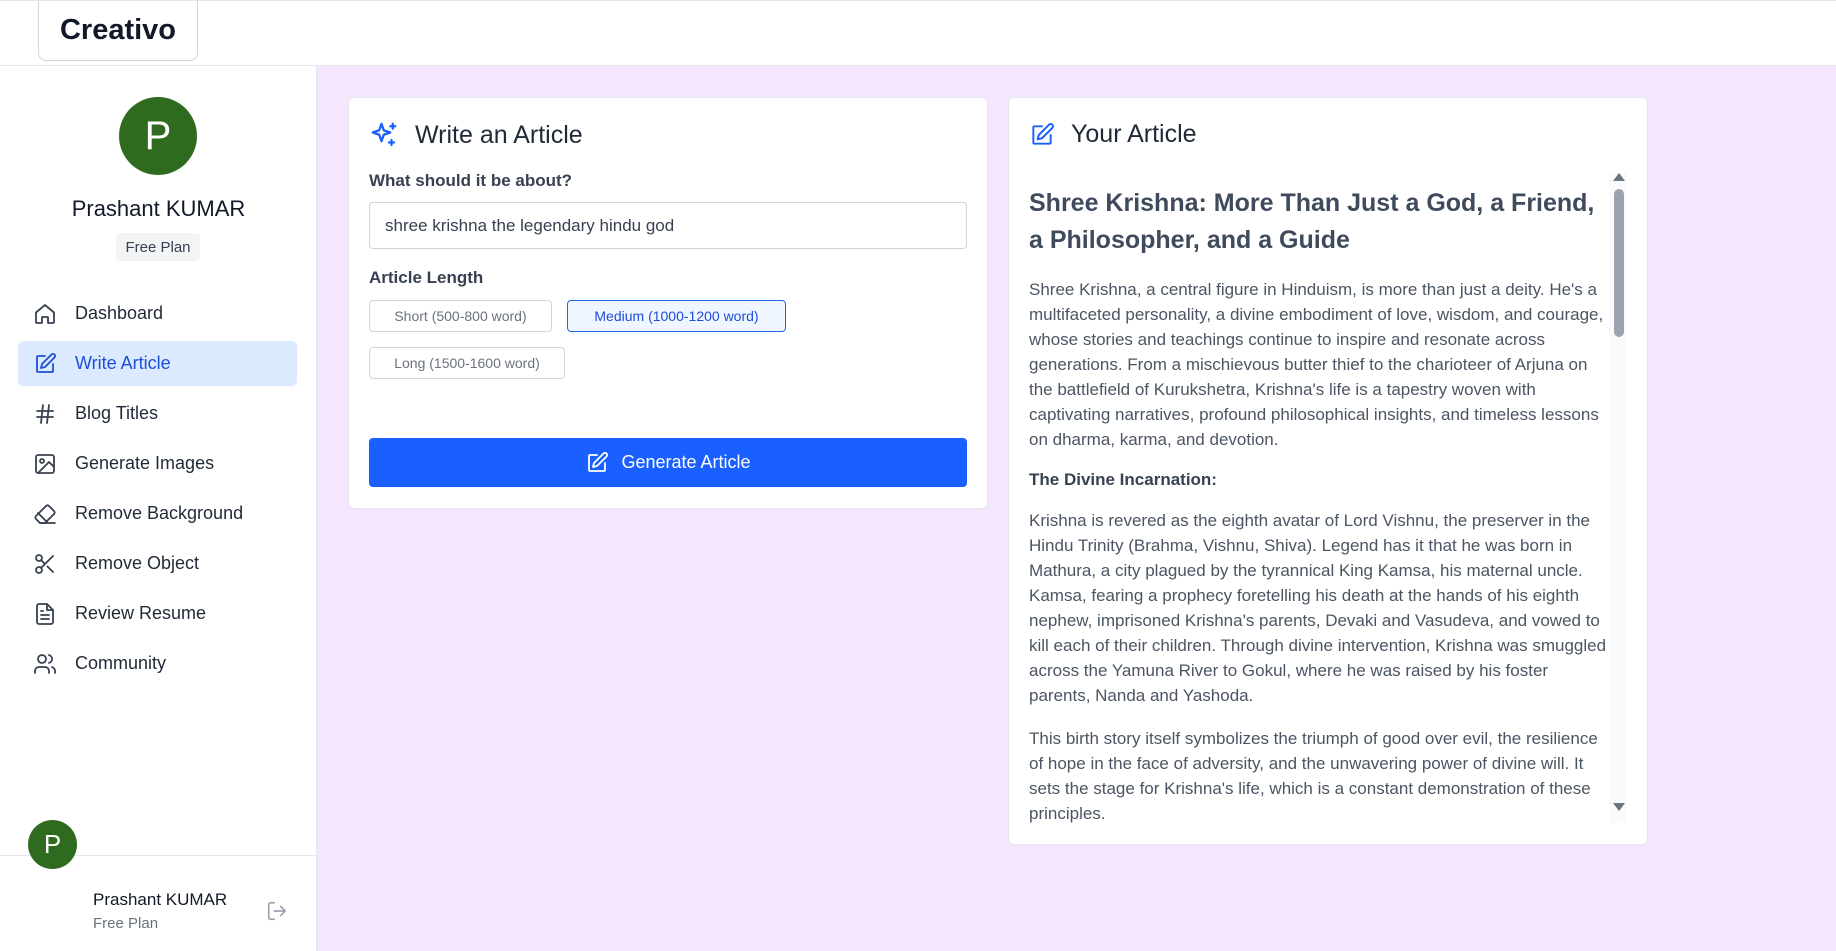 This screenshot has height=951, width=1836. I want to click on sidebar-item-blog-titles: Blog Titles, so click(157, 413).